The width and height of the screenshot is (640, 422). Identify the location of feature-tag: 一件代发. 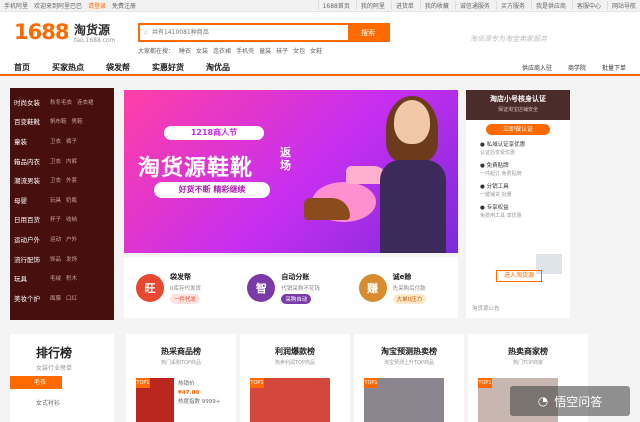
(185, 298).